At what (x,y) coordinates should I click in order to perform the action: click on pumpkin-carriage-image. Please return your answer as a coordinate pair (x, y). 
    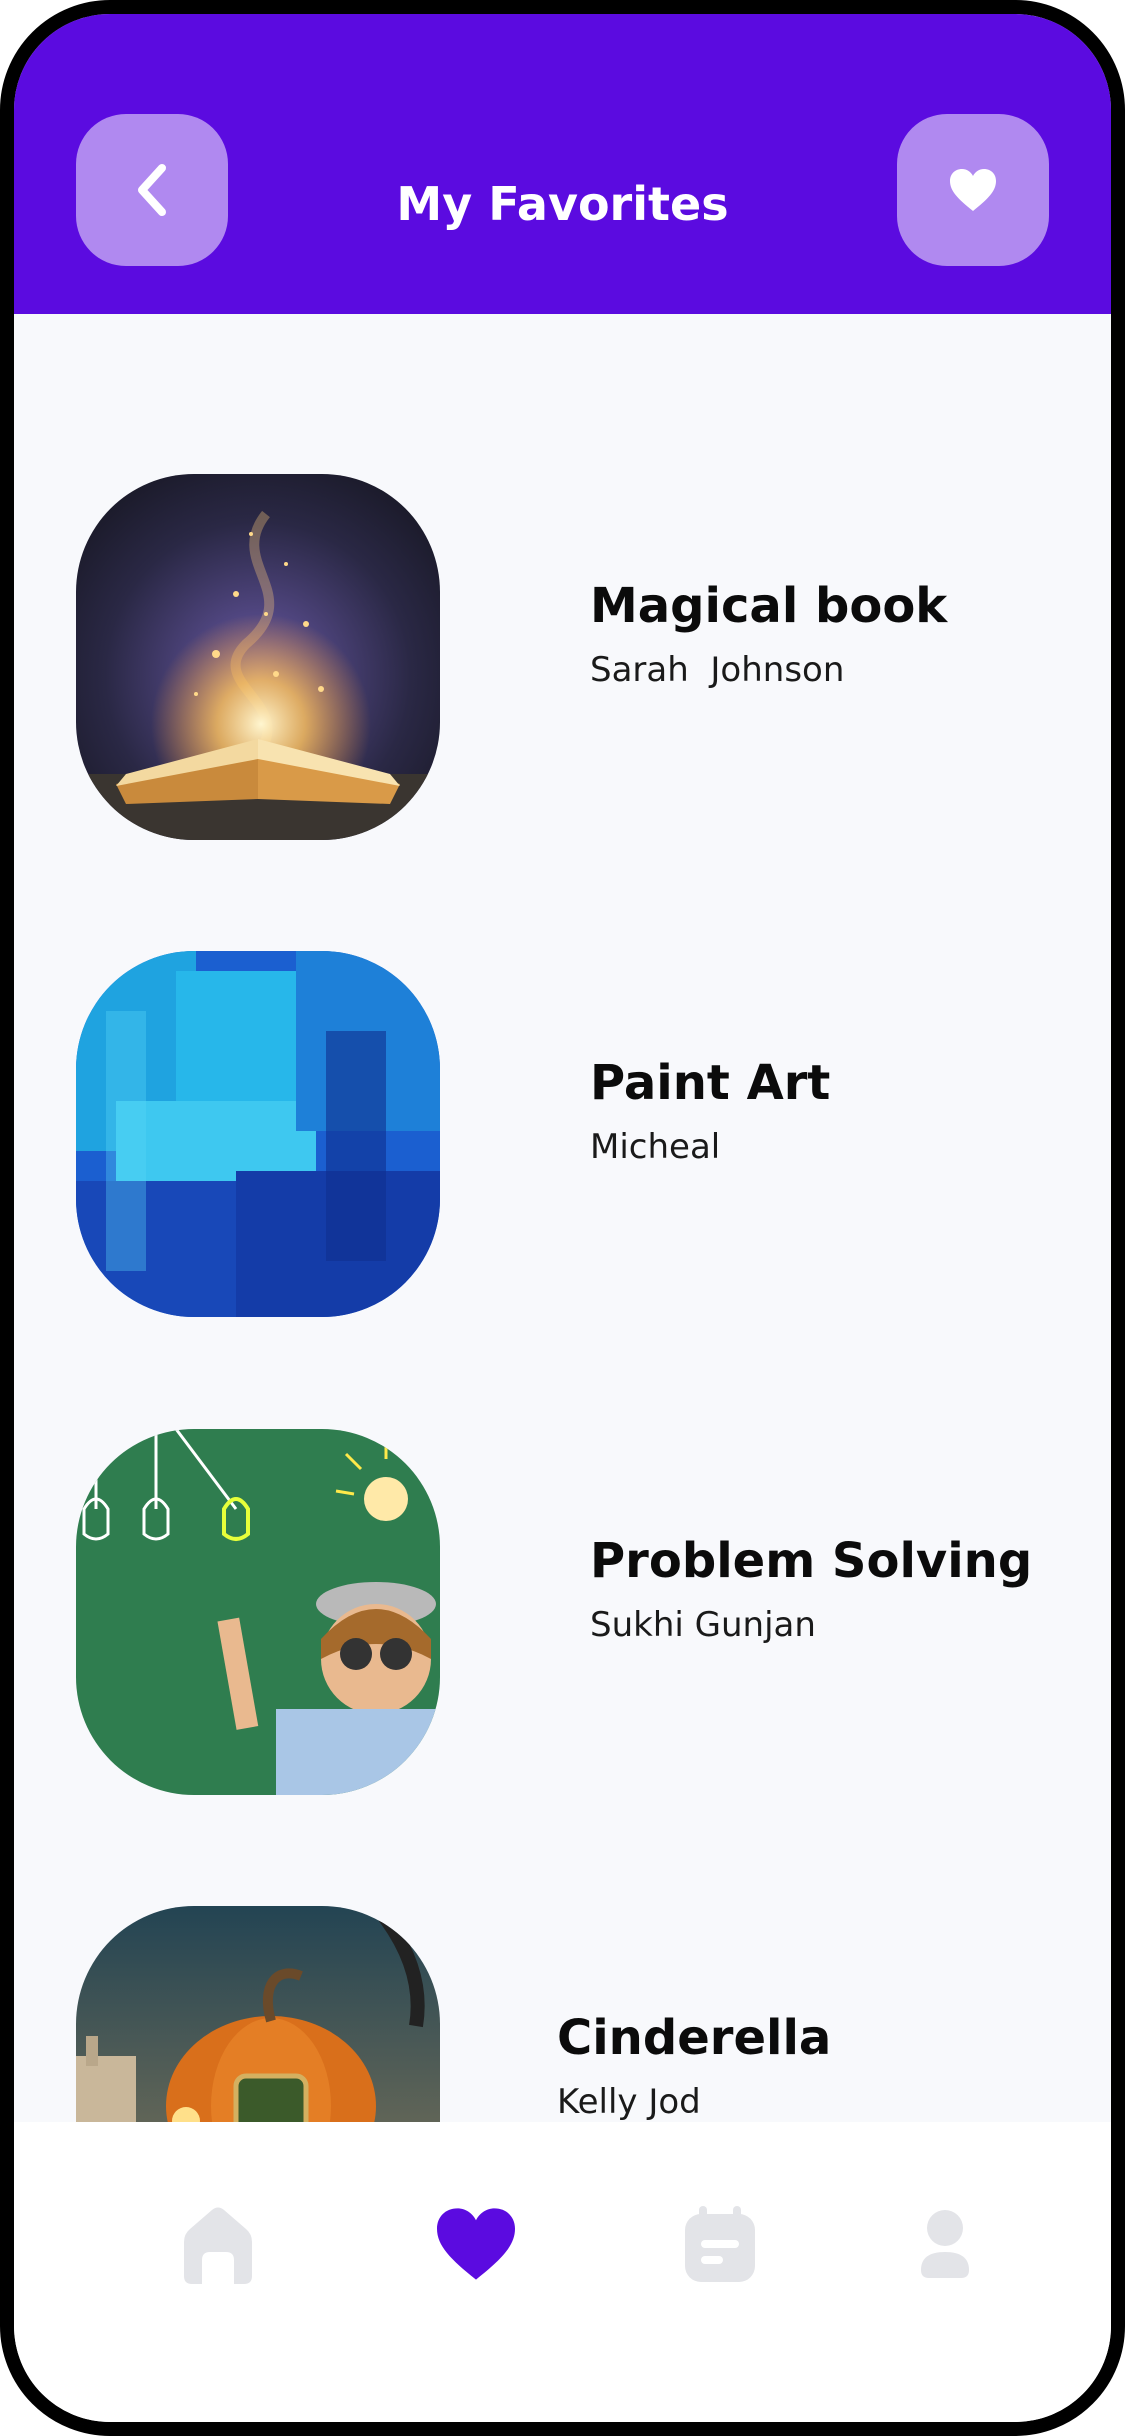
    Looking at the image, I should click on (258, 2030).